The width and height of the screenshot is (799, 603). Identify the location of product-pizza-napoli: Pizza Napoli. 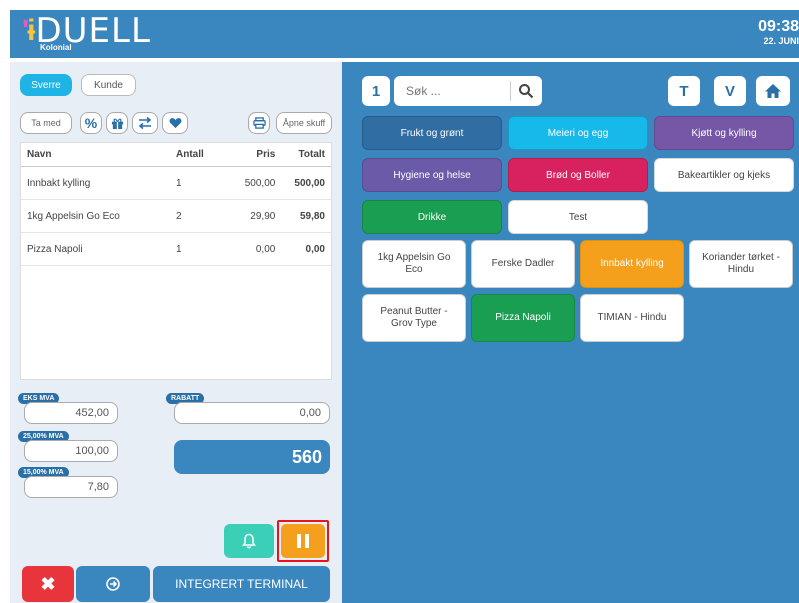
(523, 318).